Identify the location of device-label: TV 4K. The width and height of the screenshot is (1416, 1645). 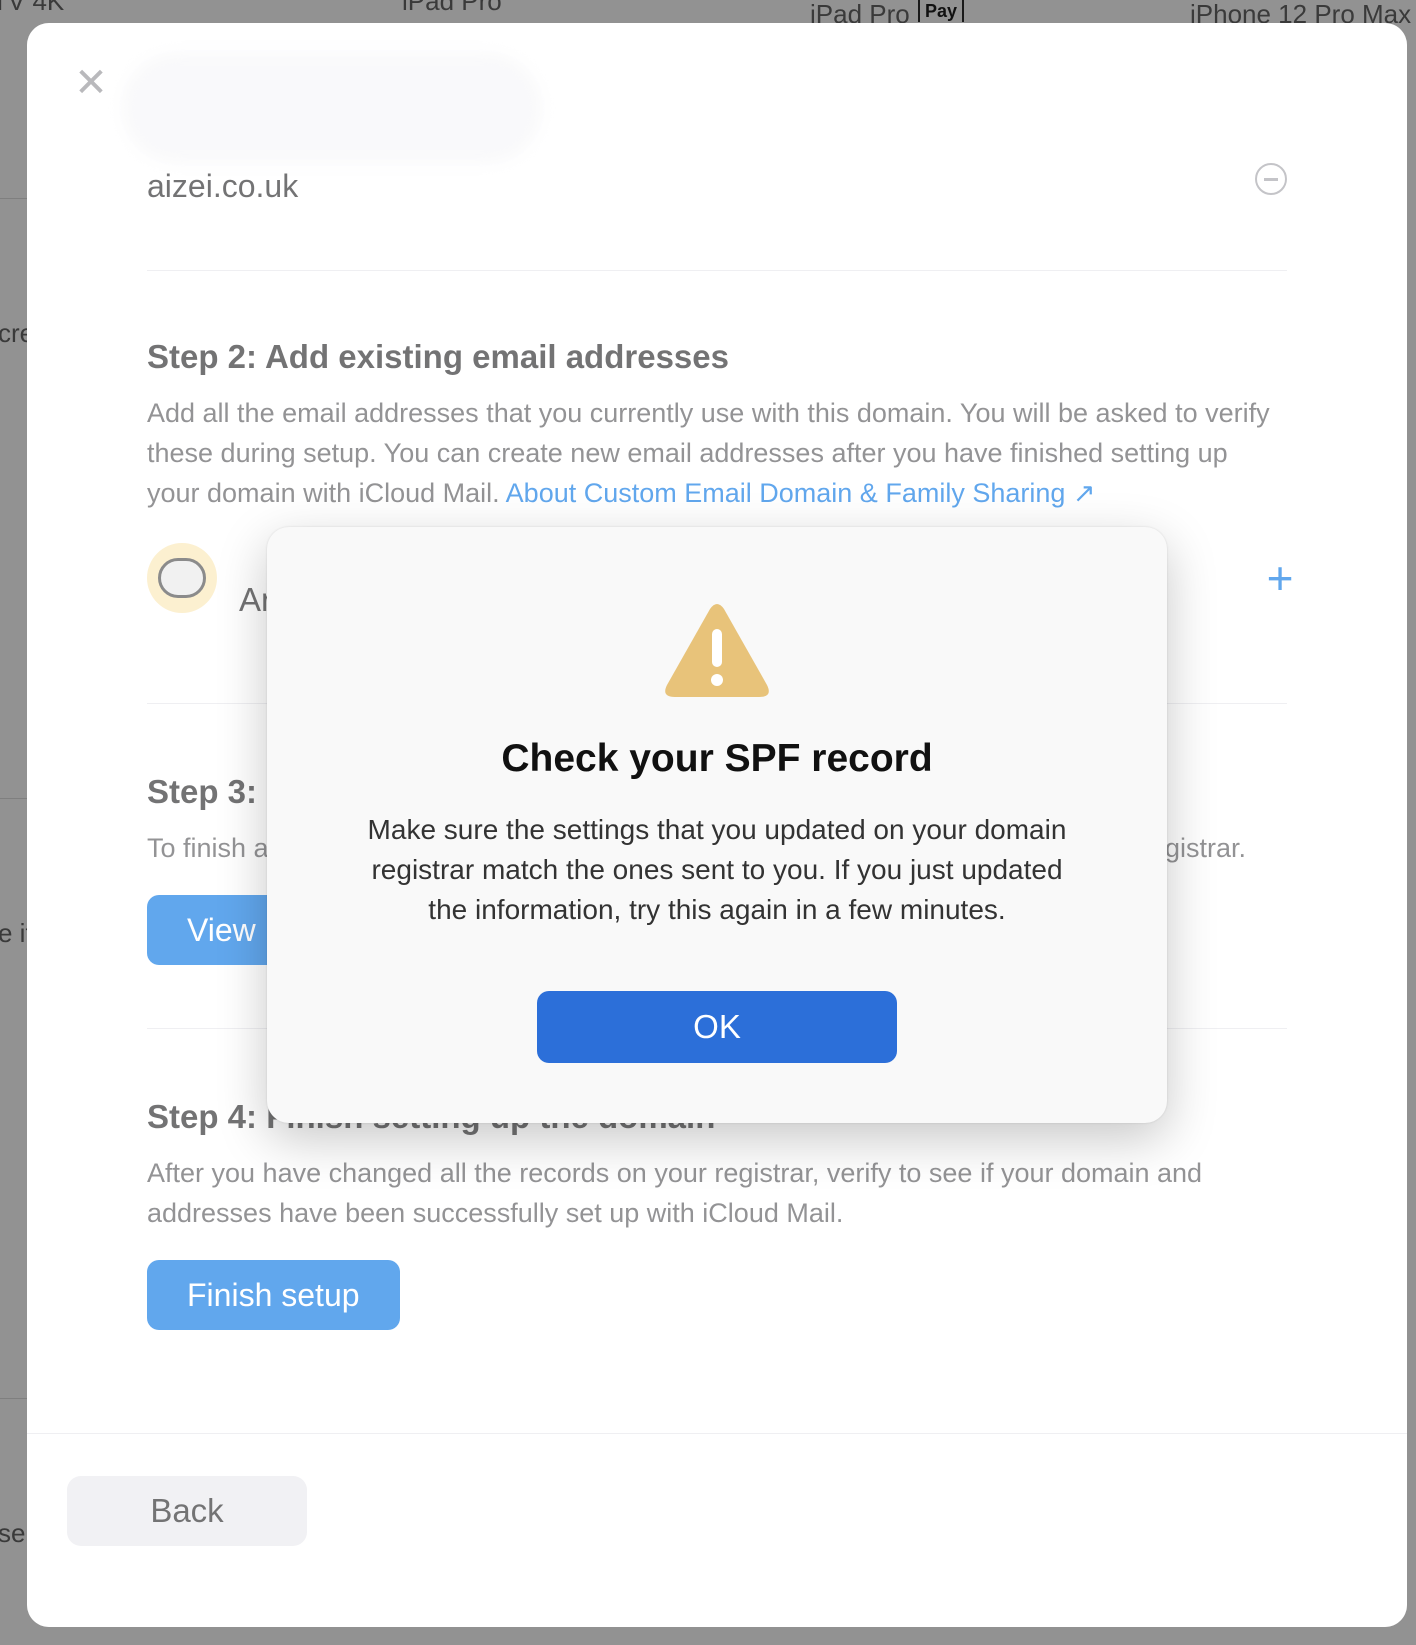
(32, 8).